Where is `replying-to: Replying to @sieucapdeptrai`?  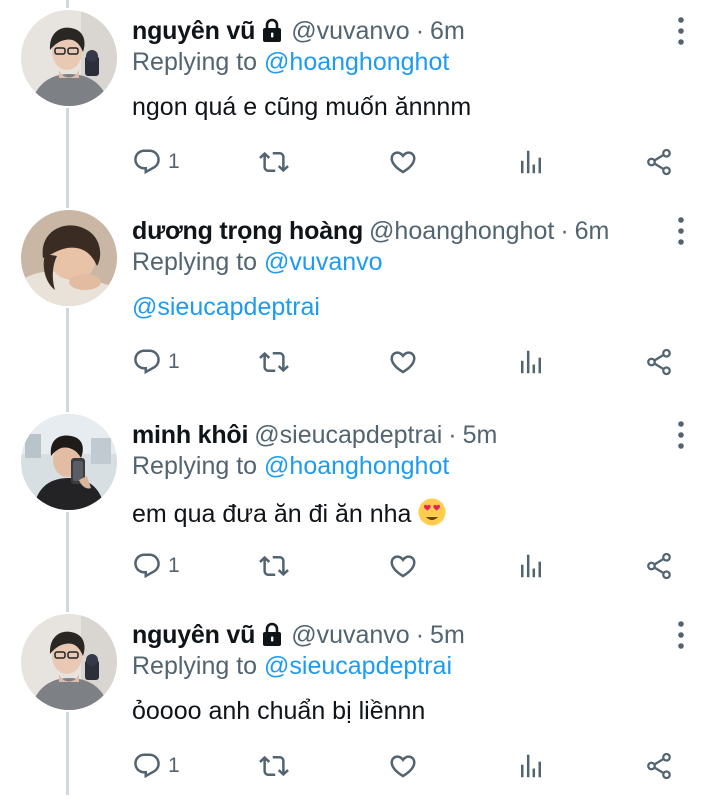 replying-to: Replying to @sieucapdeptrai is located at coordinates (292, 666).